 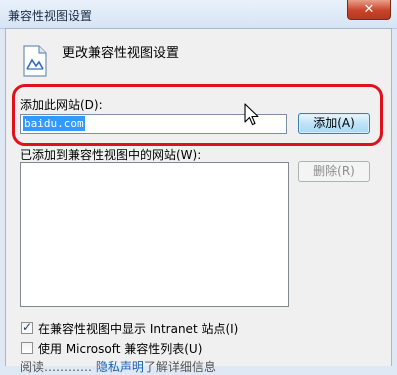 What do you see at coordinates (138, 329) in the screenshot?
I see `intranet-option-label: 在兼容性视图中显示 Intranet 站点(I)` at bounding box center [138, 329].